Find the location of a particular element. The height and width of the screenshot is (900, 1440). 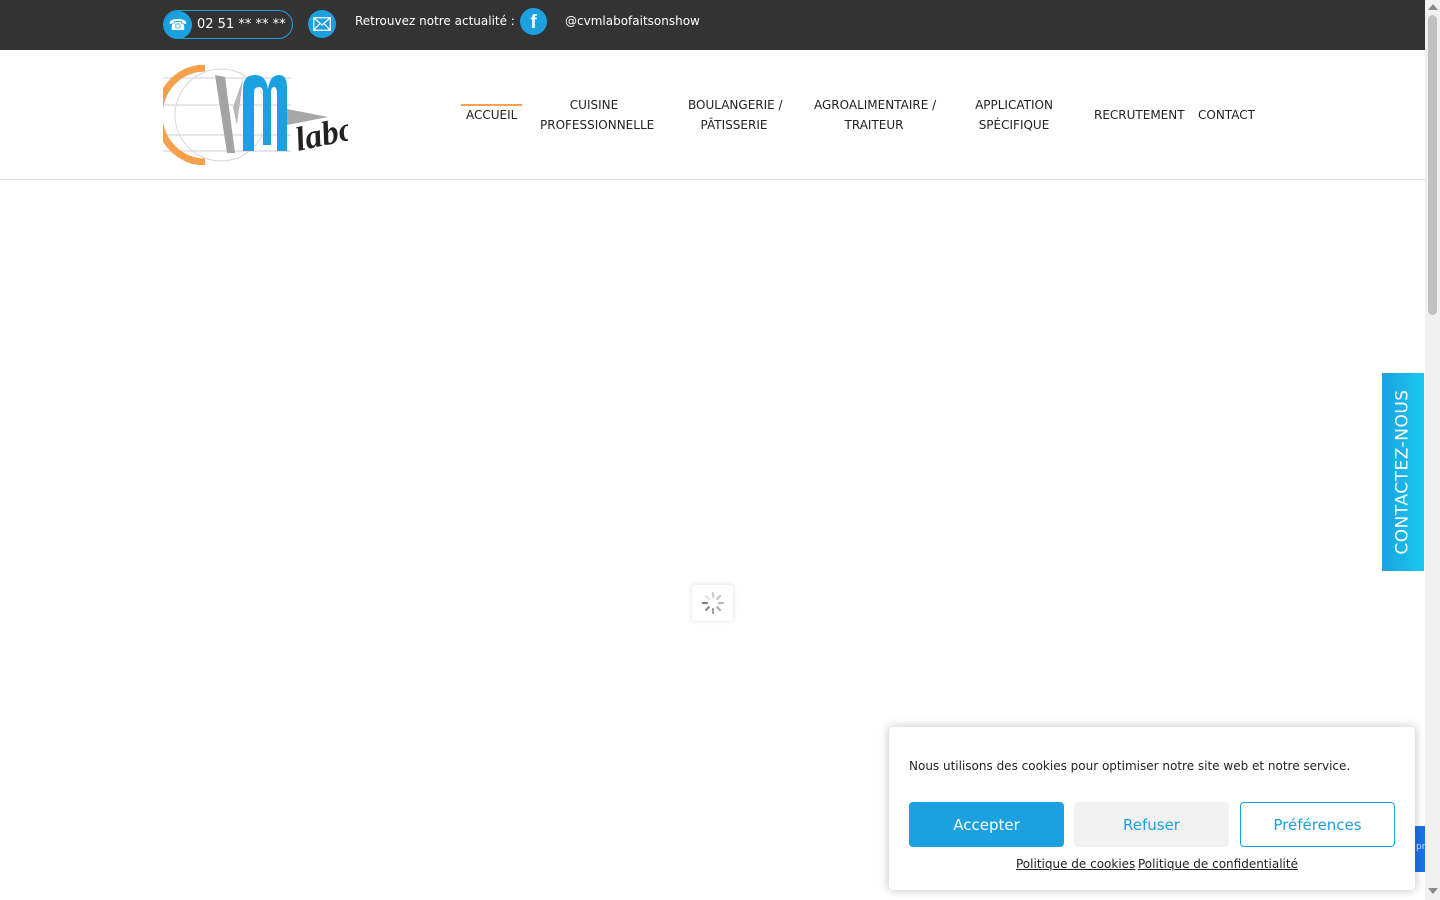

nav-contact-label: CONTACT is located at coordinates (1226, 115).